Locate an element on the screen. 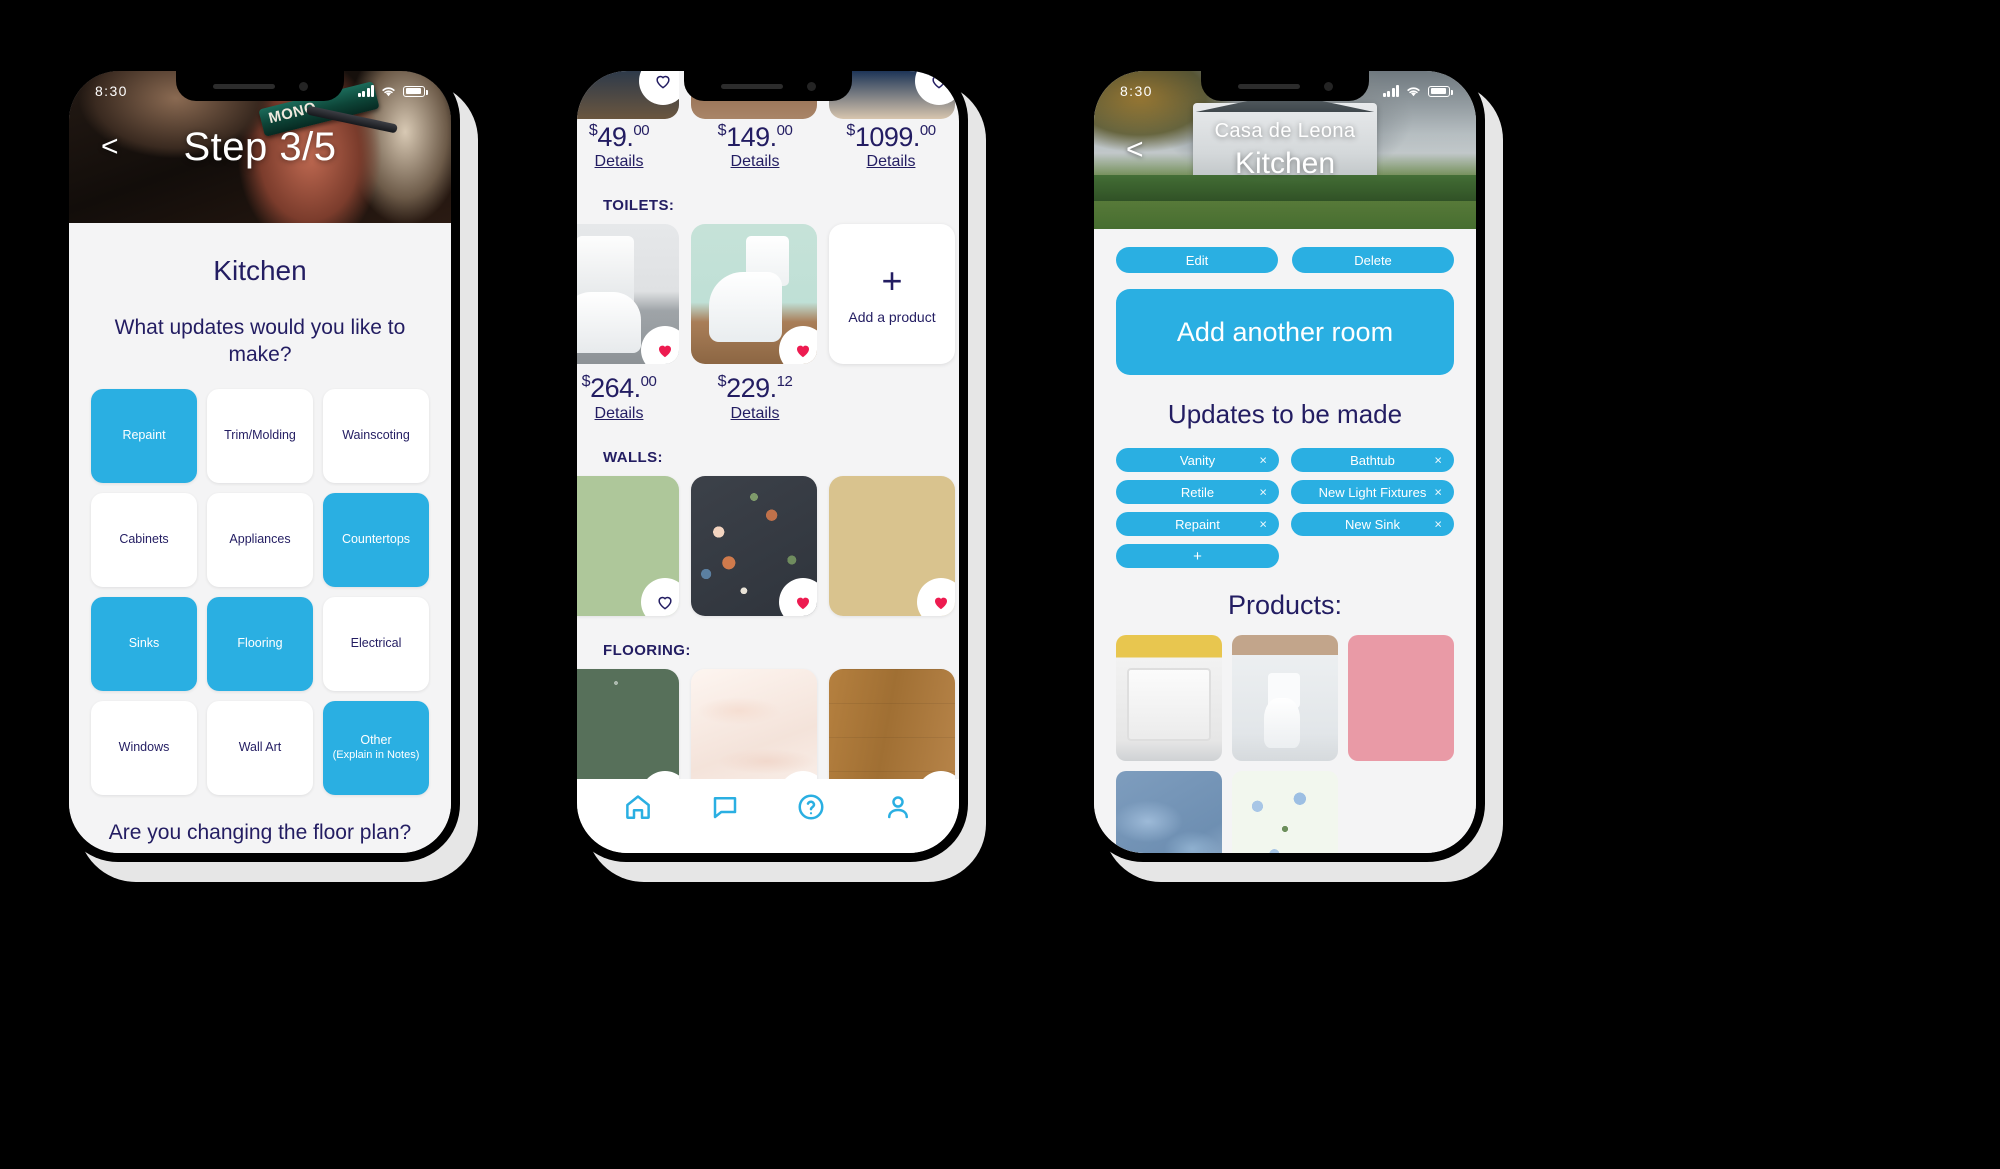  product-price-card: $1099.00 Details is located at coordinates (891, 145).